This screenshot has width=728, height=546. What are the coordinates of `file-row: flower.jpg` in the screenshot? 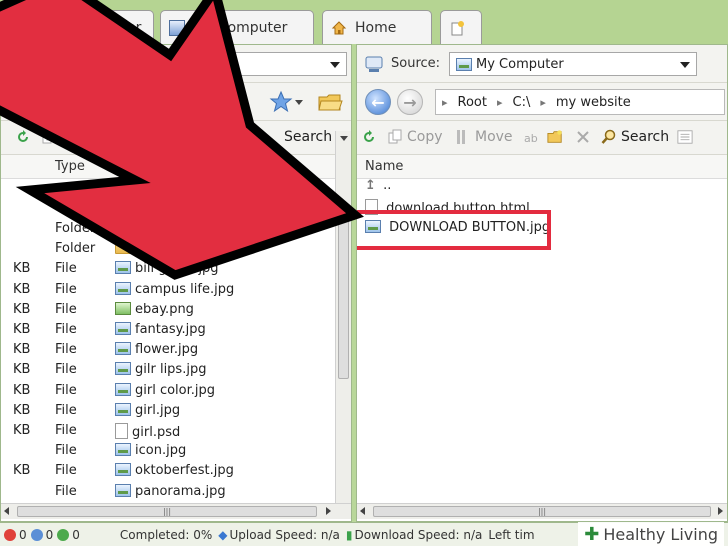 It's located at (156, 352).